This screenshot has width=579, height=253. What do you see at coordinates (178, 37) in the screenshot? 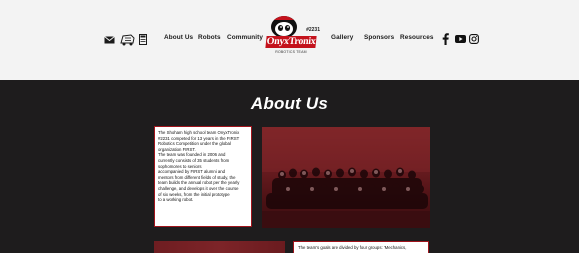
I see `nav-about-us: About Us` at bounding box center [178, 37].